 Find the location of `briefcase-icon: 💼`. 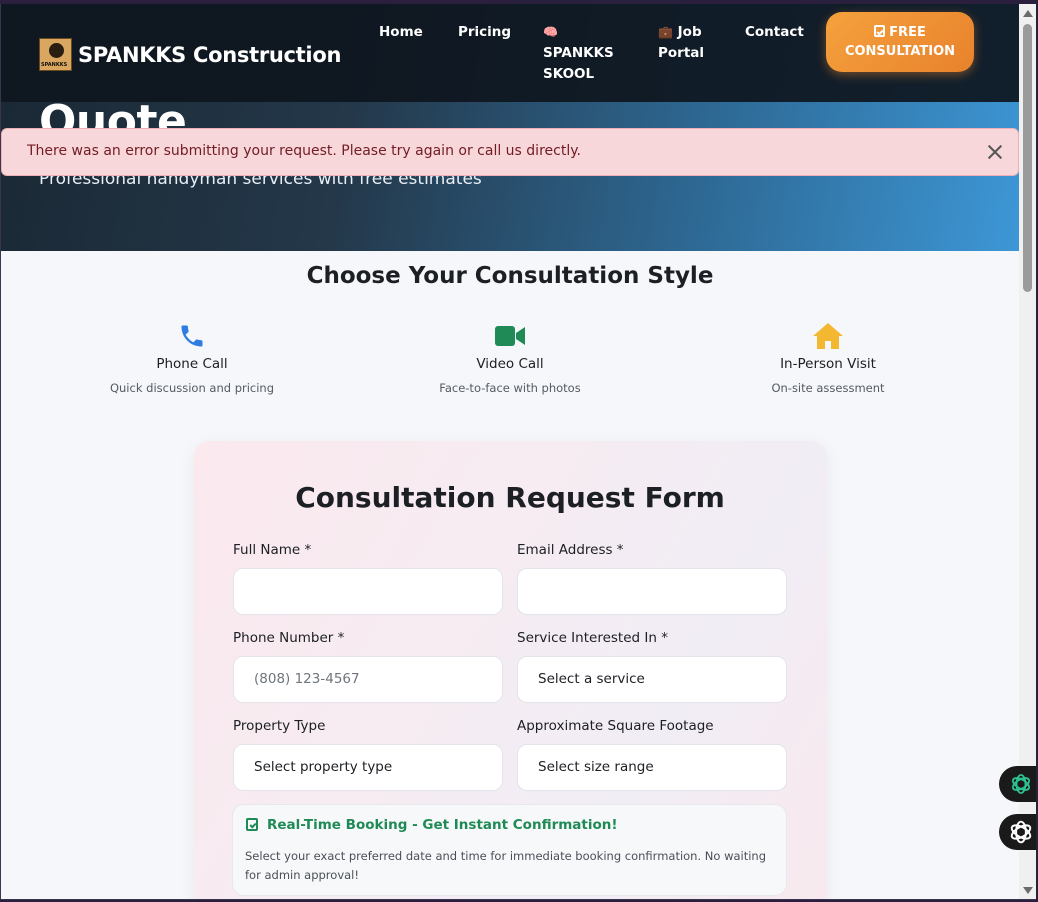

briefcase-icon: 💼 is located at coordinates (665, 32).